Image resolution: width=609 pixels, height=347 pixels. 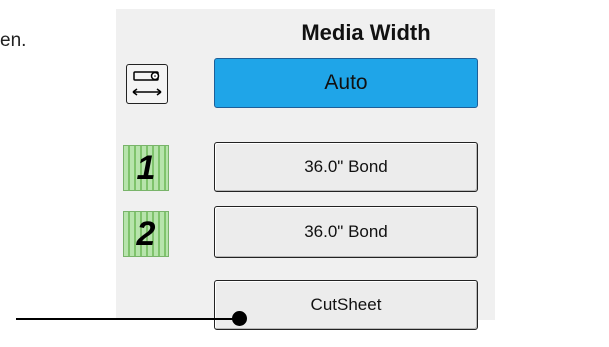 What do you see at coordinates (346, 167) in the screenshot?
I see `roll-1-button: 36.0" Bond` at bounding box center [346, 167].